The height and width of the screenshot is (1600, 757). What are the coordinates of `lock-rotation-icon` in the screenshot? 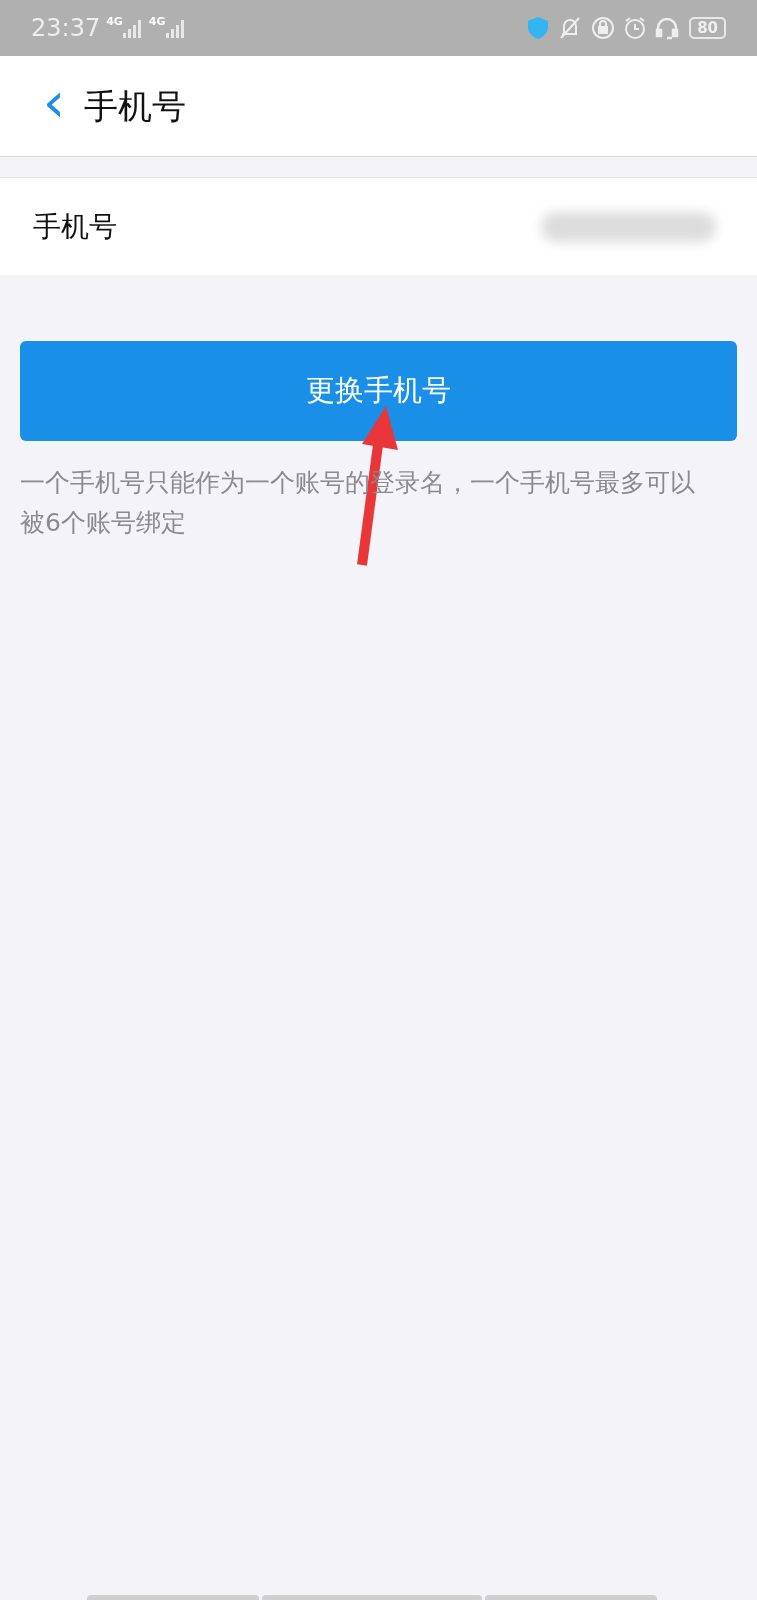 It's located at (603, 28).